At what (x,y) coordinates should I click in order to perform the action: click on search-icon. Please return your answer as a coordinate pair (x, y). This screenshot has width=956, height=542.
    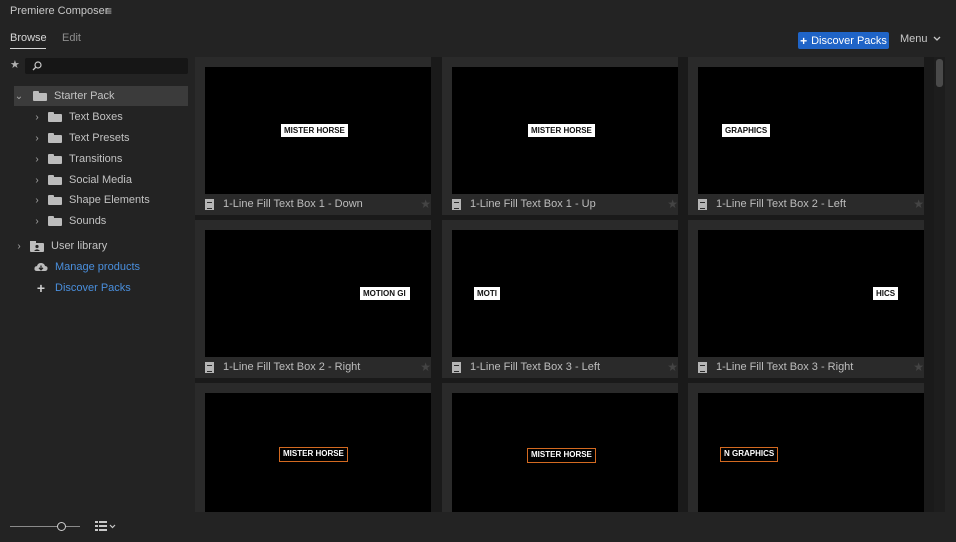
    Looking at the image, I should click on (37, 66).